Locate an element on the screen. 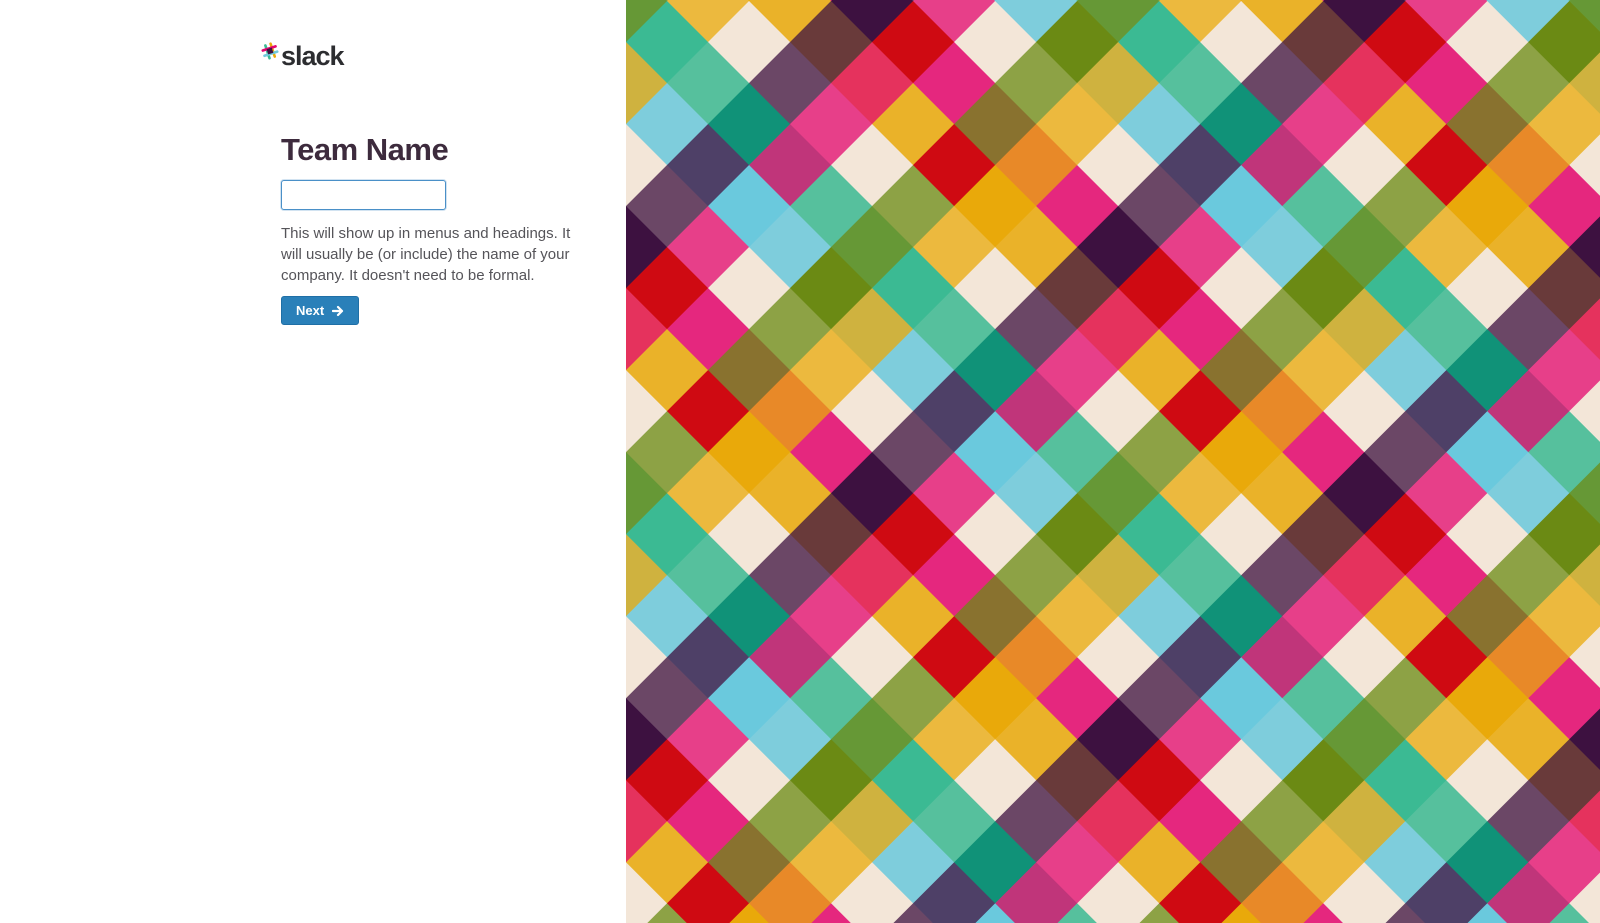  arrow-right-icon is located at coordinates (338, 310).